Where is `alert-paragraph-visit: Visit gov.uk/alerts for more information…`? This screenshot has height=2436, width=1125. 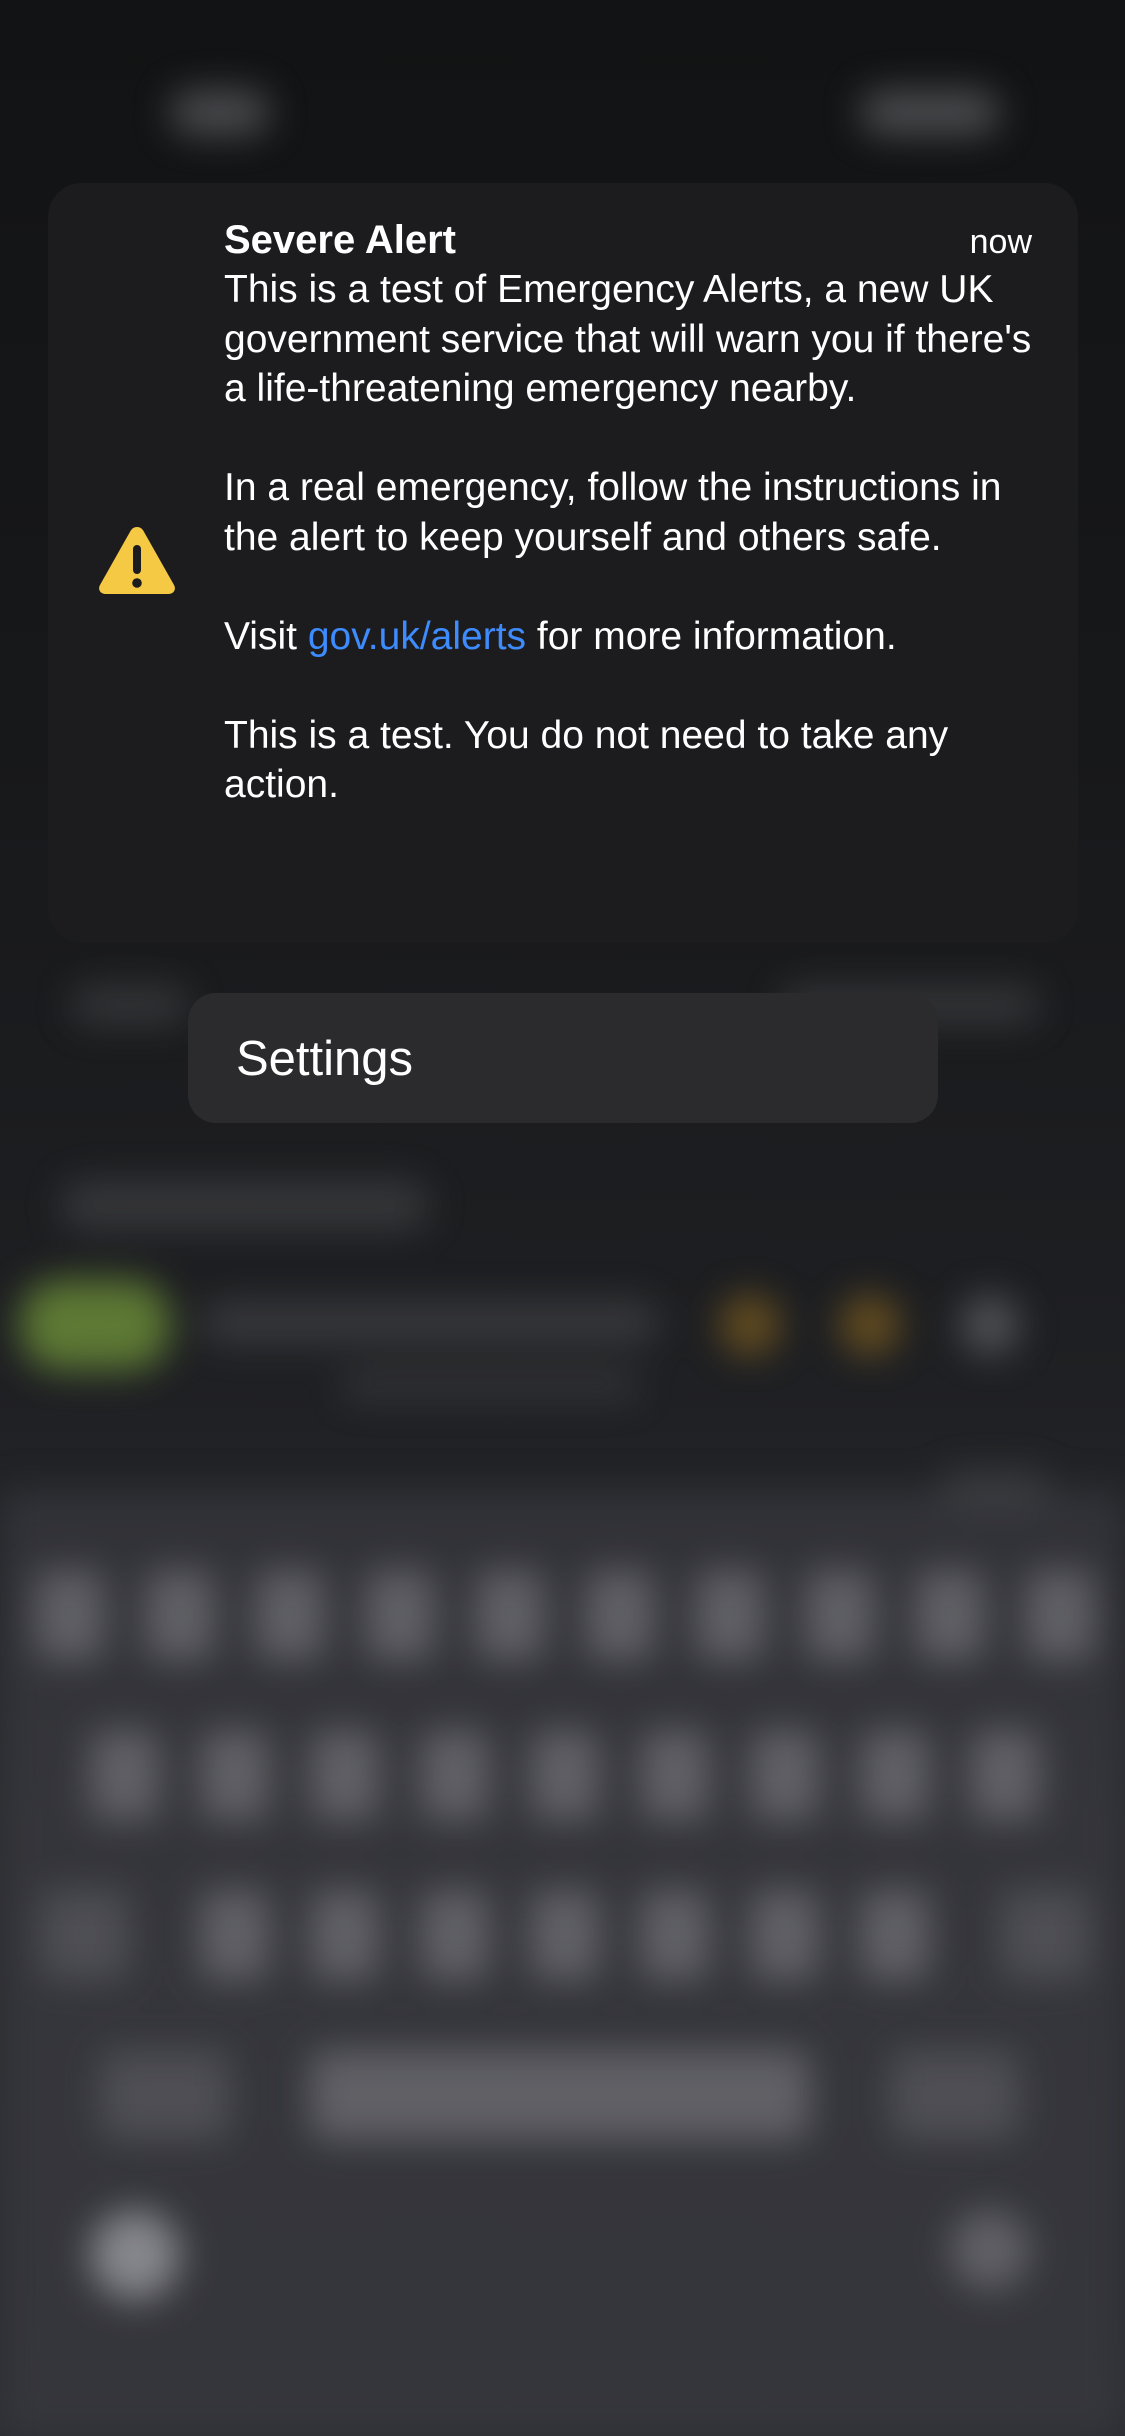
alert-paragraph-visit: Visit gov.uk/alerts for more information… is located at coordinates (629, 637).